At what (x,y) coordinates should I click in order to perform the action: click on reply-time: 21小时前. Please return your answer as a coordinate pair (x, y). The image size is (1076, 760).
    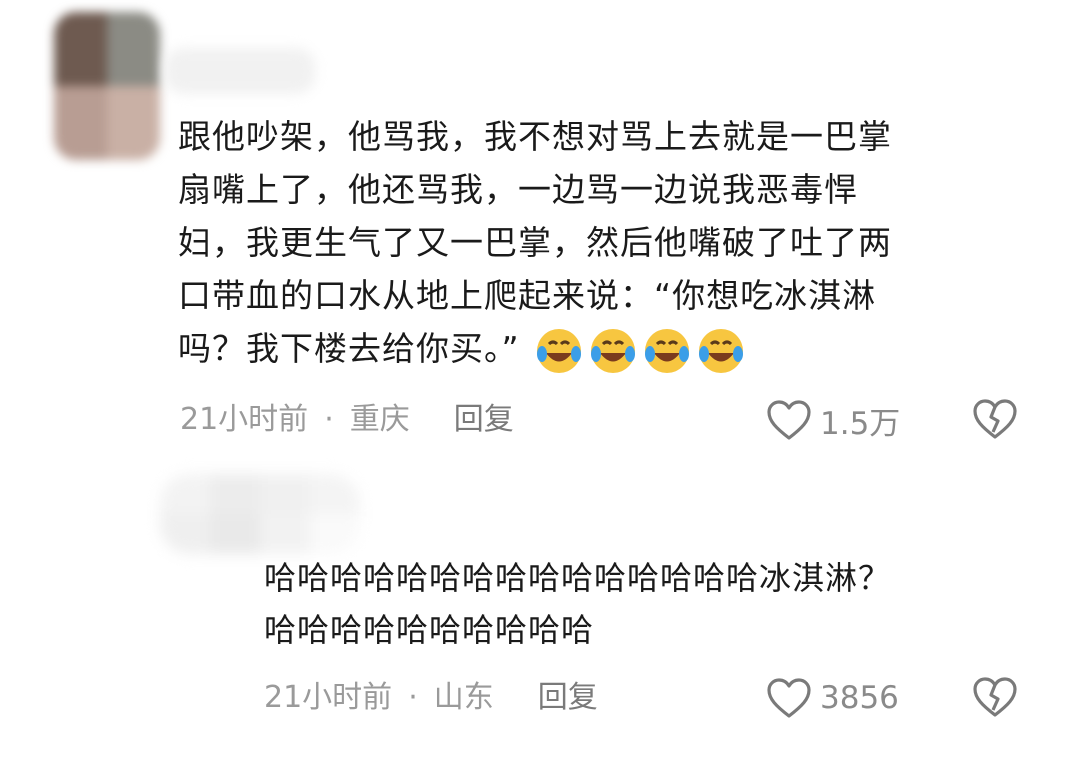
    Looking at the image, I should click on (328, 697).